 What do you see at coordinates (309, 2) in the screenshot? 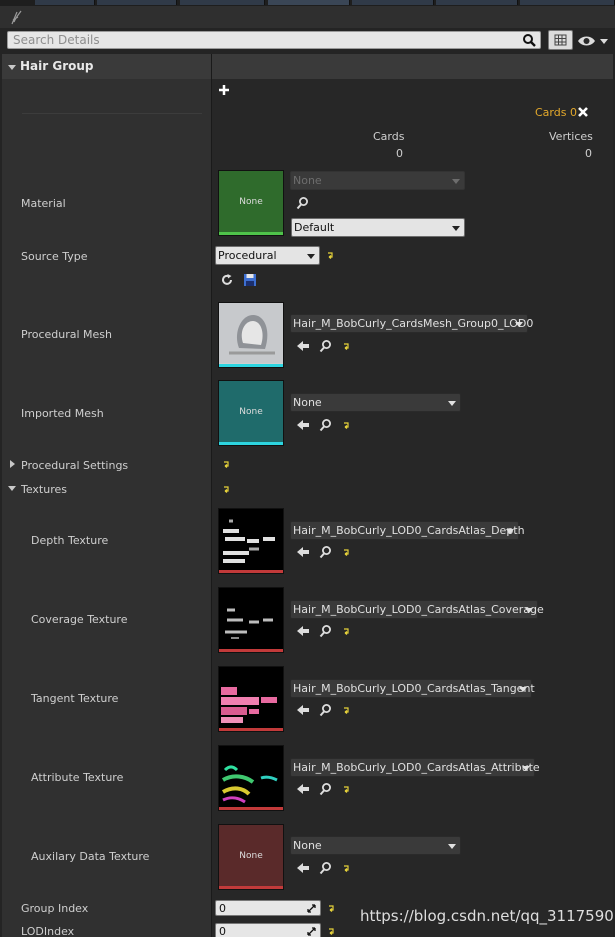
I see `tab-active` at bounding box center [309, 2].